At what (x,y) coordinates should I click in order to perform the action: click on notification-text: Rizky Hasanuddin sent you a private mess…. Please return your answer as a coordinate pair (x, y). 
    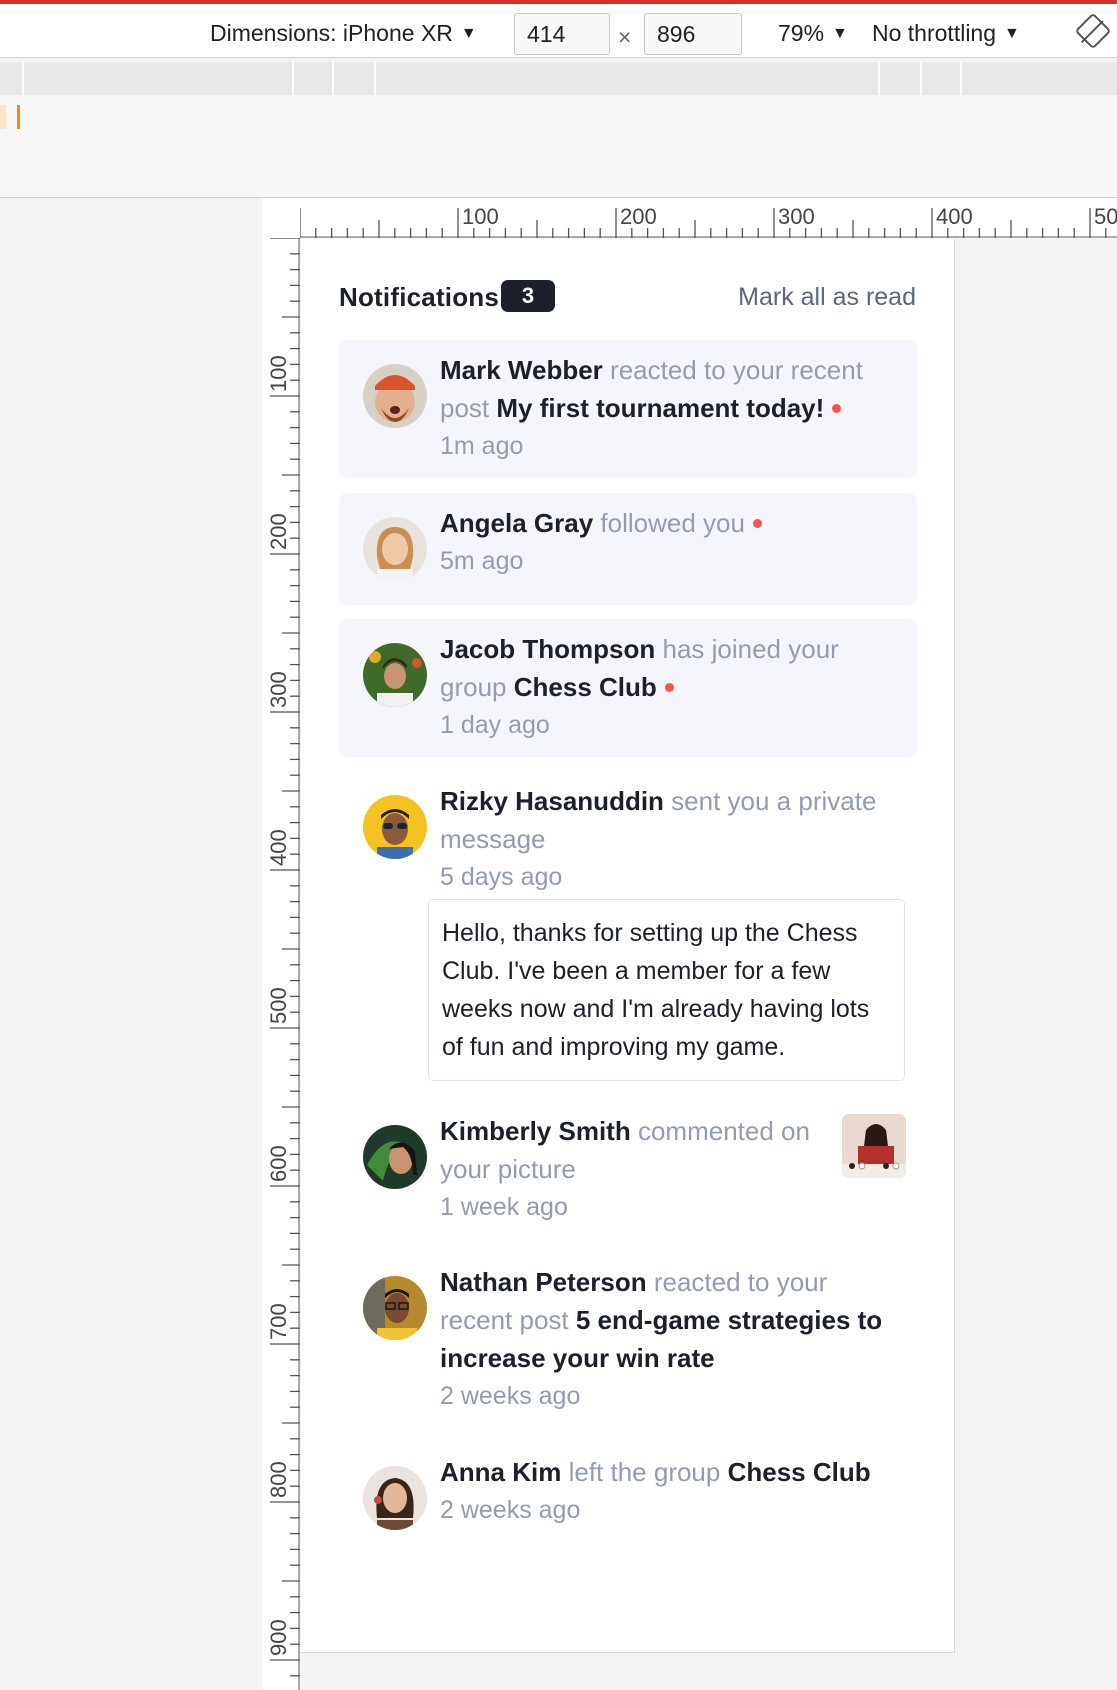
    Looking at the image, I should click on (670, 839).